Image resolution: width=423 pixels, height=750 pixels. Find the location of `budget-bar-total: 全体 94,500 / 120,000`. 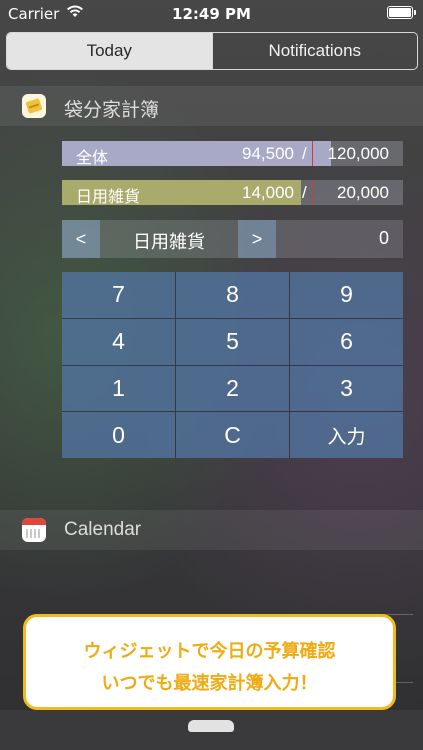

budget-bar-total: 全体 94,500 / 120,000 is located at coordinates (232, 154).